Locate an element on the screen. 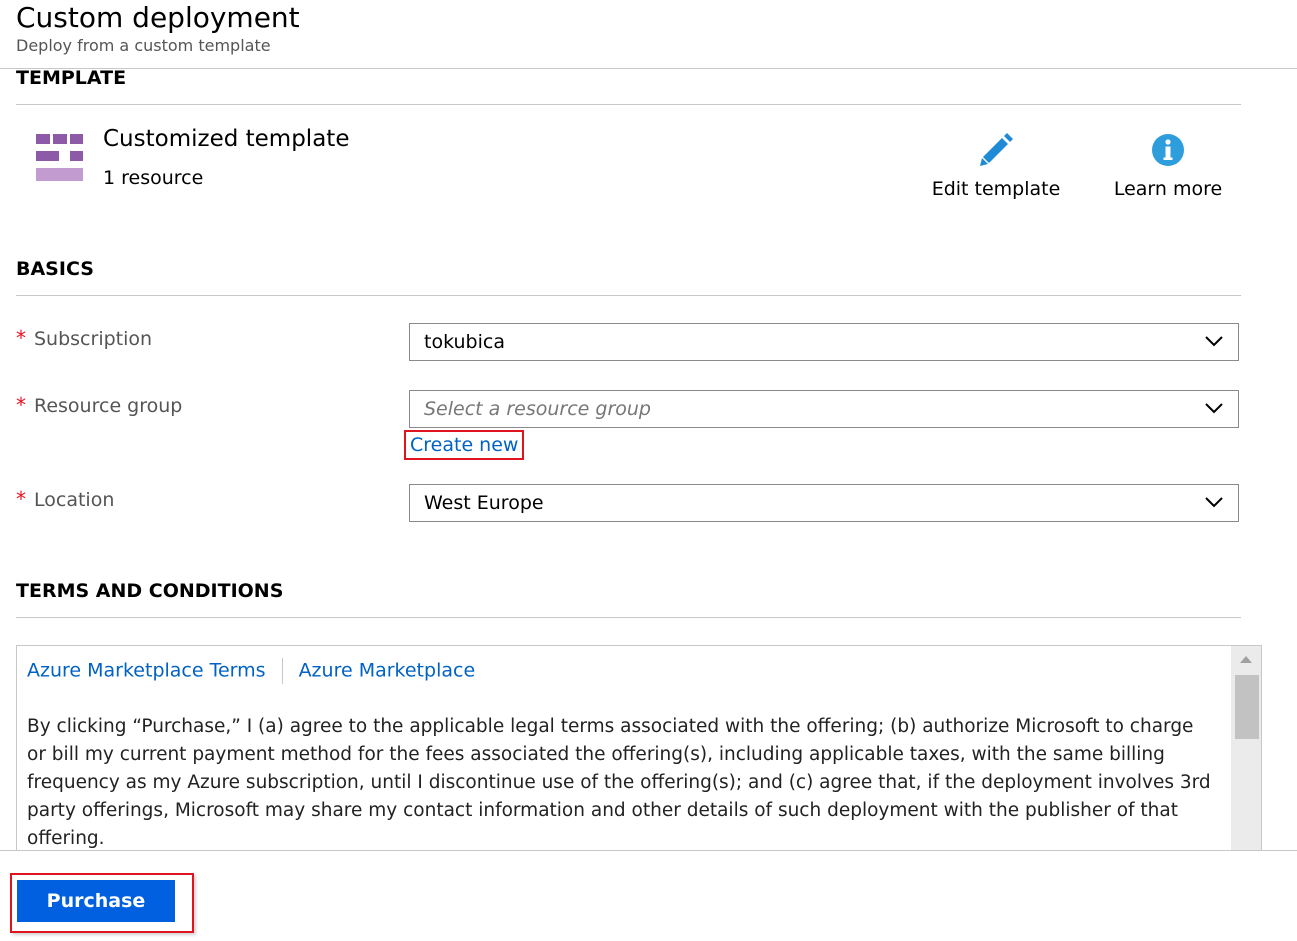 The width and height of the screenshot is (1297, 941). terms-scrollbar is located at coordinates (1246, 750).